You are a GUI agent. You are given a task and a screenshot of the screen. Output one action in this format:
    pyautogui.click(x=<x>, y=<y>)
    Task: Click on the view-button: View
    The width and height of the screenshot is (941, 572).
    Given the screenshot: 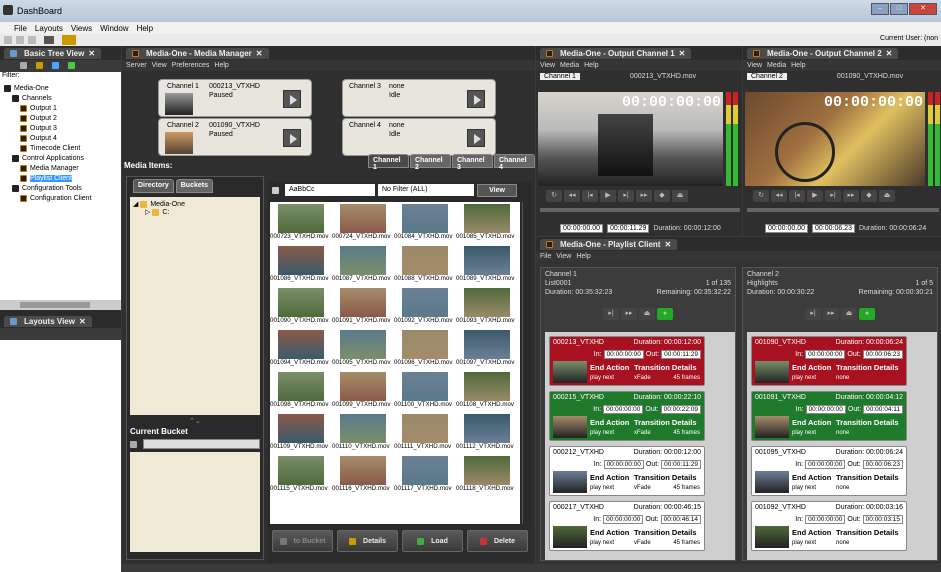 What is the action you would take?
    pyautogui.click(x=497, y=190)
    